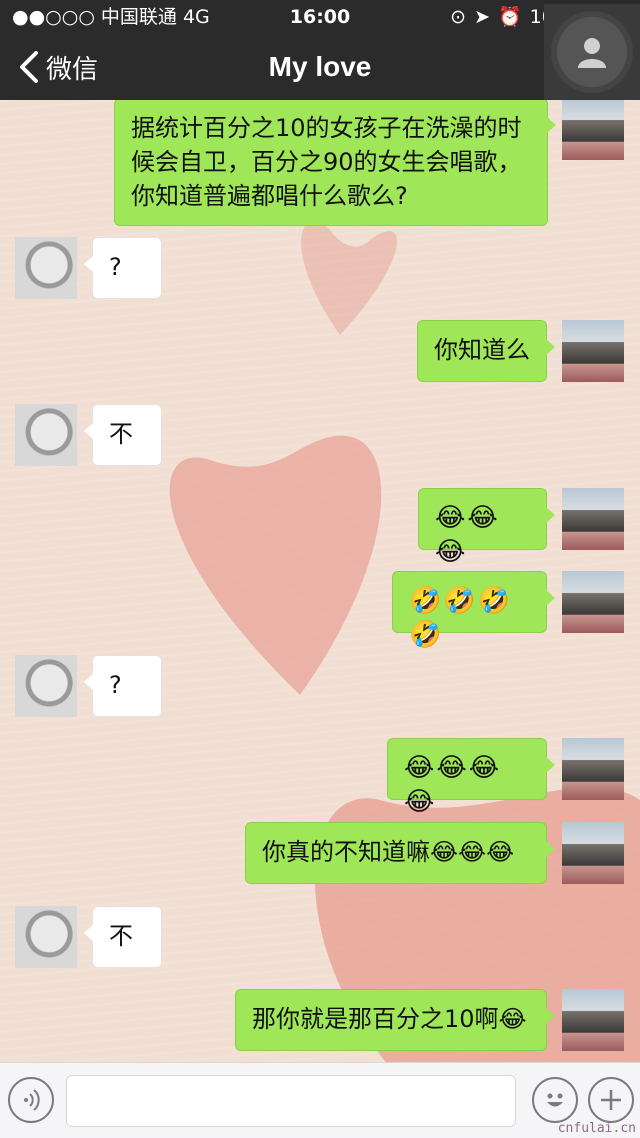  I want to click on emoji-button, so click(555, 1100).